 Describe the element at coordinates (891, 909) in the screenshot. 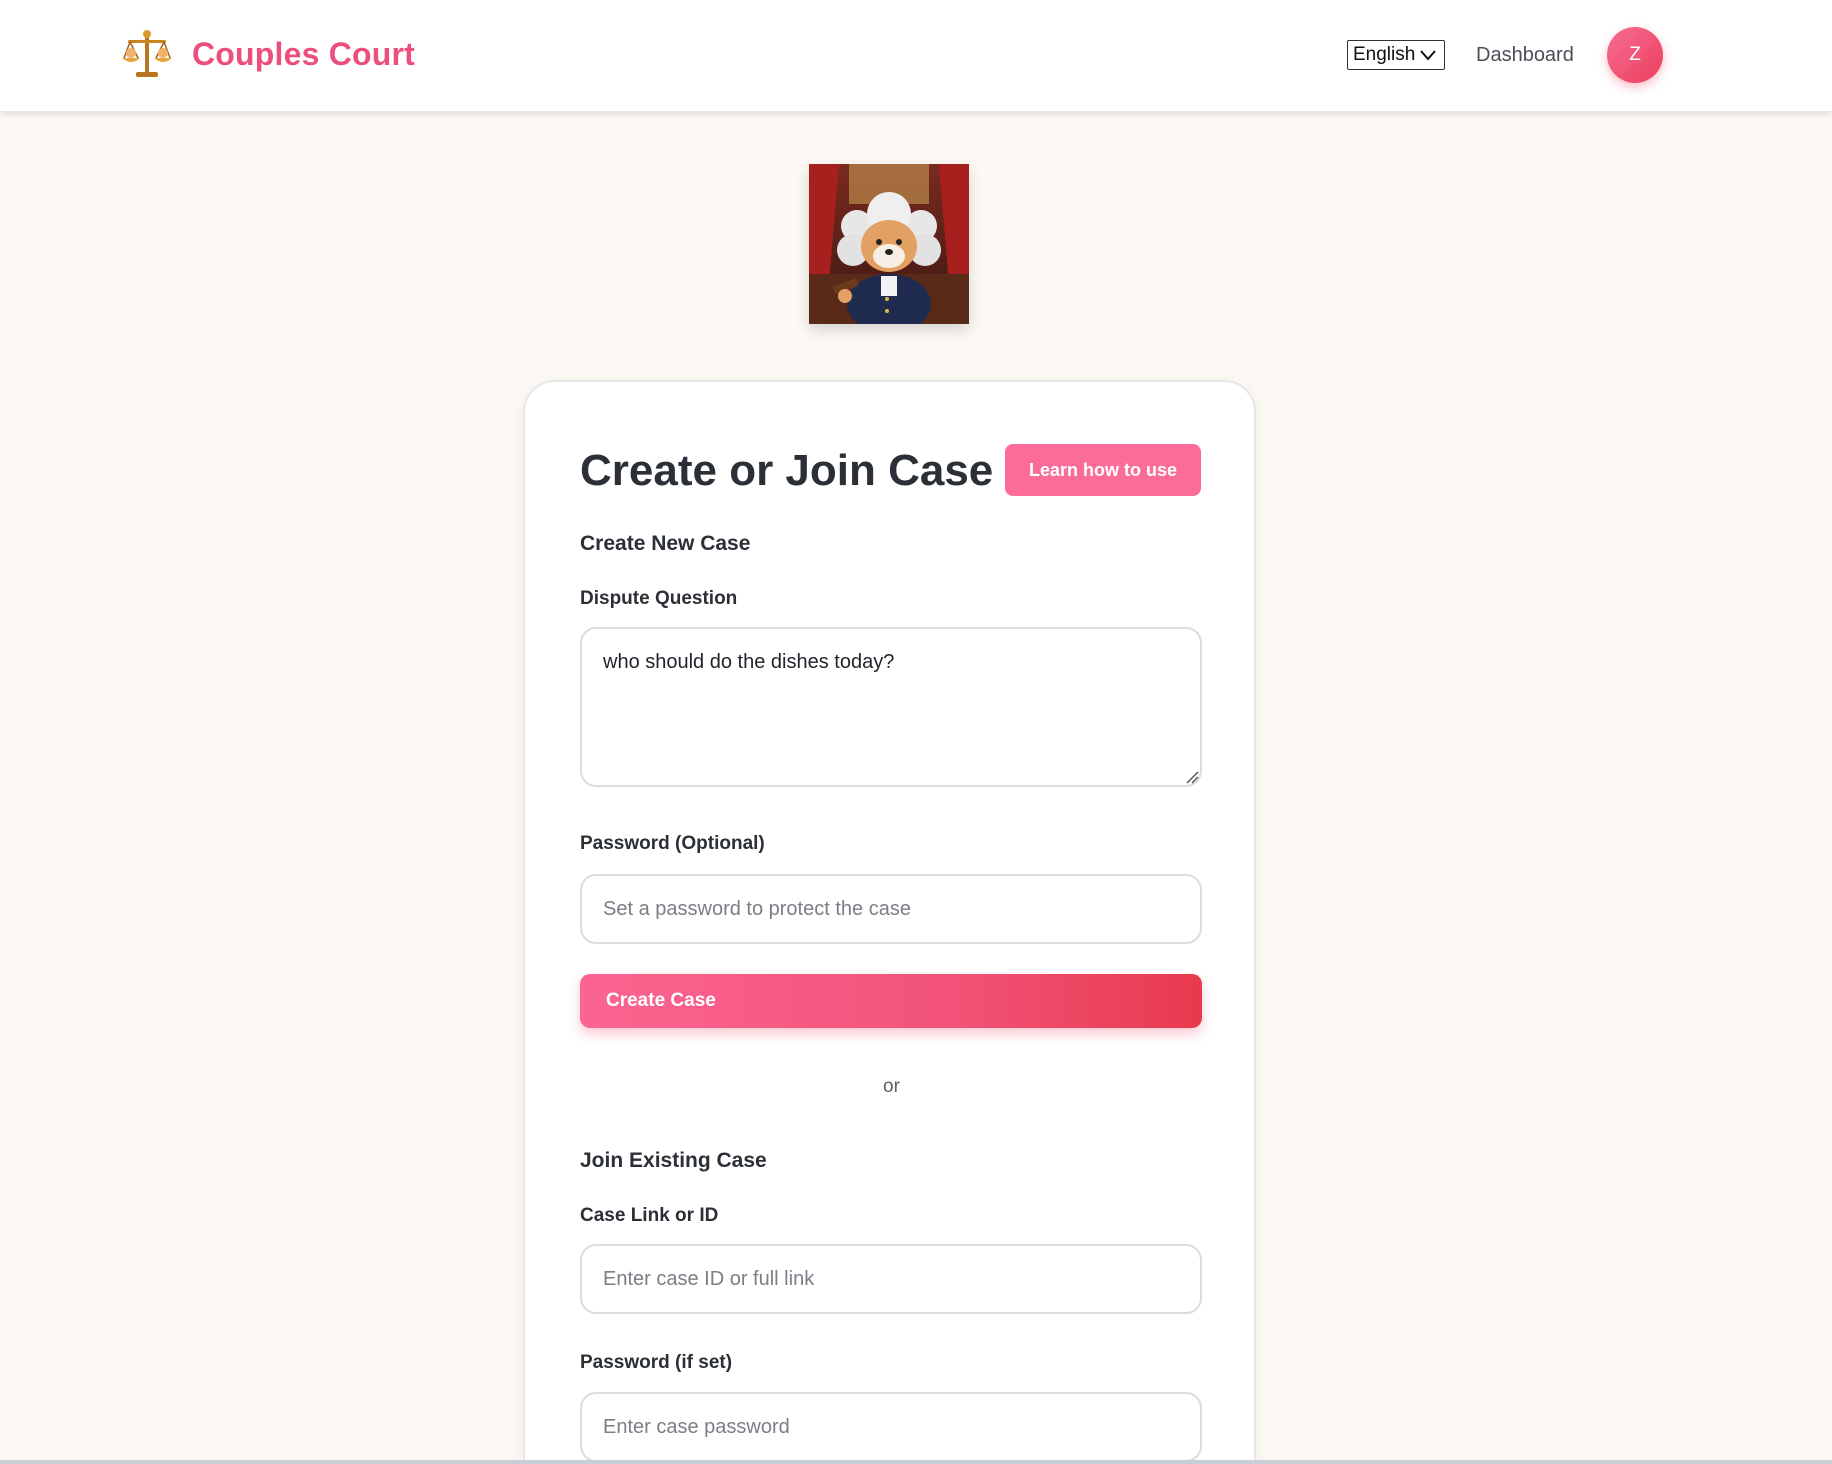

I see `create-password-input` at that location.